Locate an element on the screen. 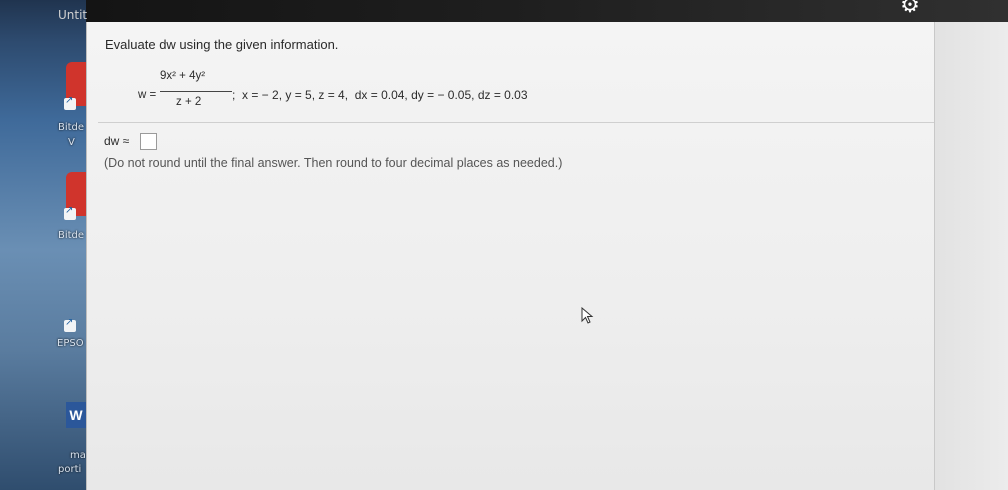 This screenshot has width=1008, height=490. desktop-label-4: EPSO is located at coordinates (70, 343).